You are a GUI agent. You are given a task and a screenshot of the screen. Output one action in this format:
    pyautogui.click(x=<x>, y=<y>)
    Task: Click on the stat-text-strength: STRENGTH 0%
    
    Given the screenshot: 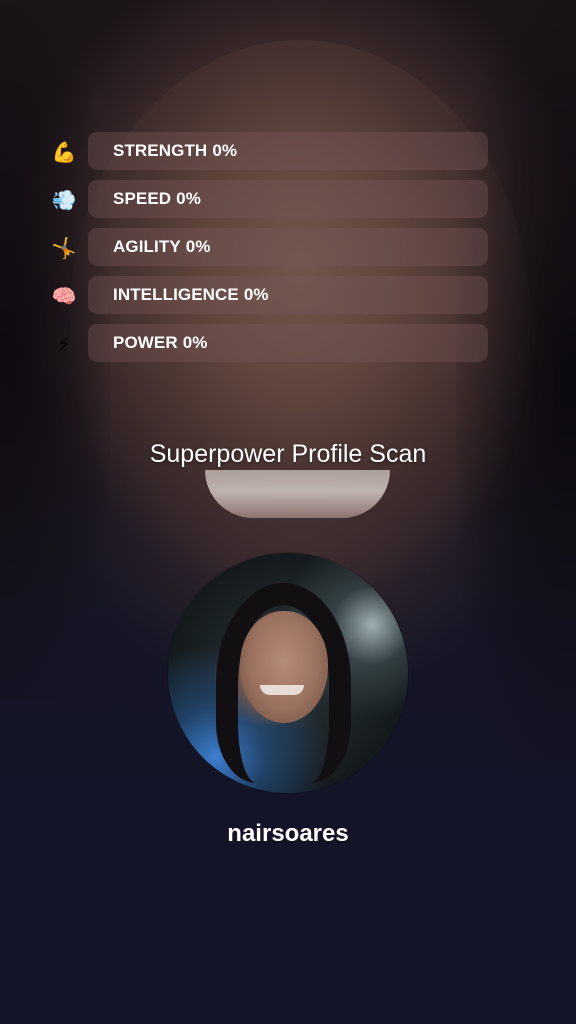 What is the action you would take?
    pyautogui.click(x=175, y=151)
    